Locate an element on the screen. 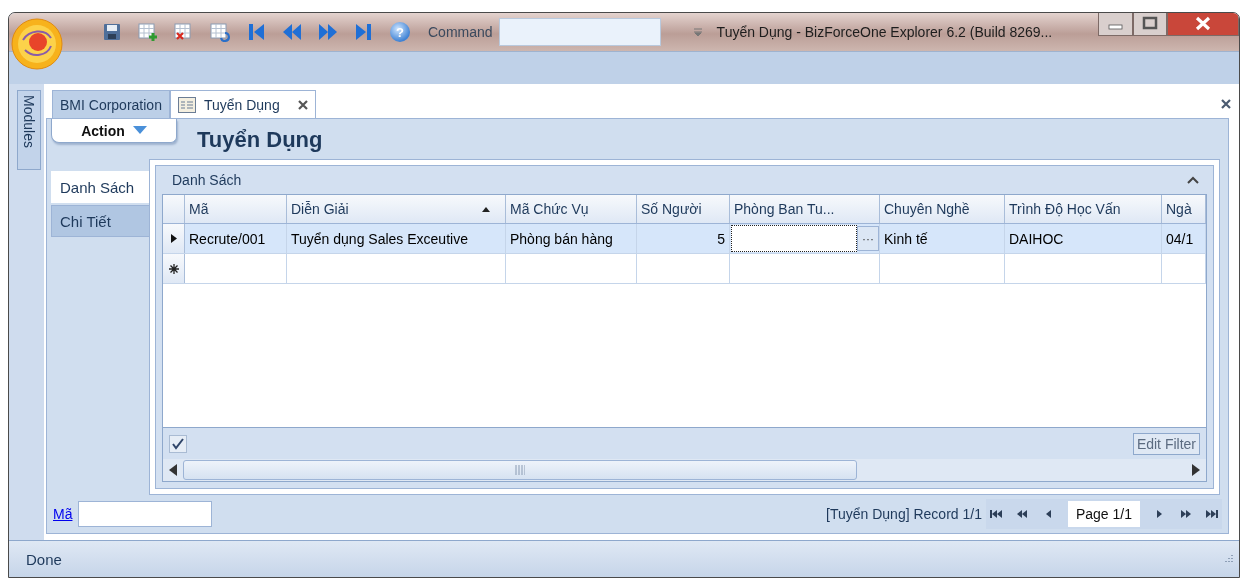 Image resolution: width=1244 pixels, height=580 pixels. last-page-icon is located at coordinates (1212, 514).